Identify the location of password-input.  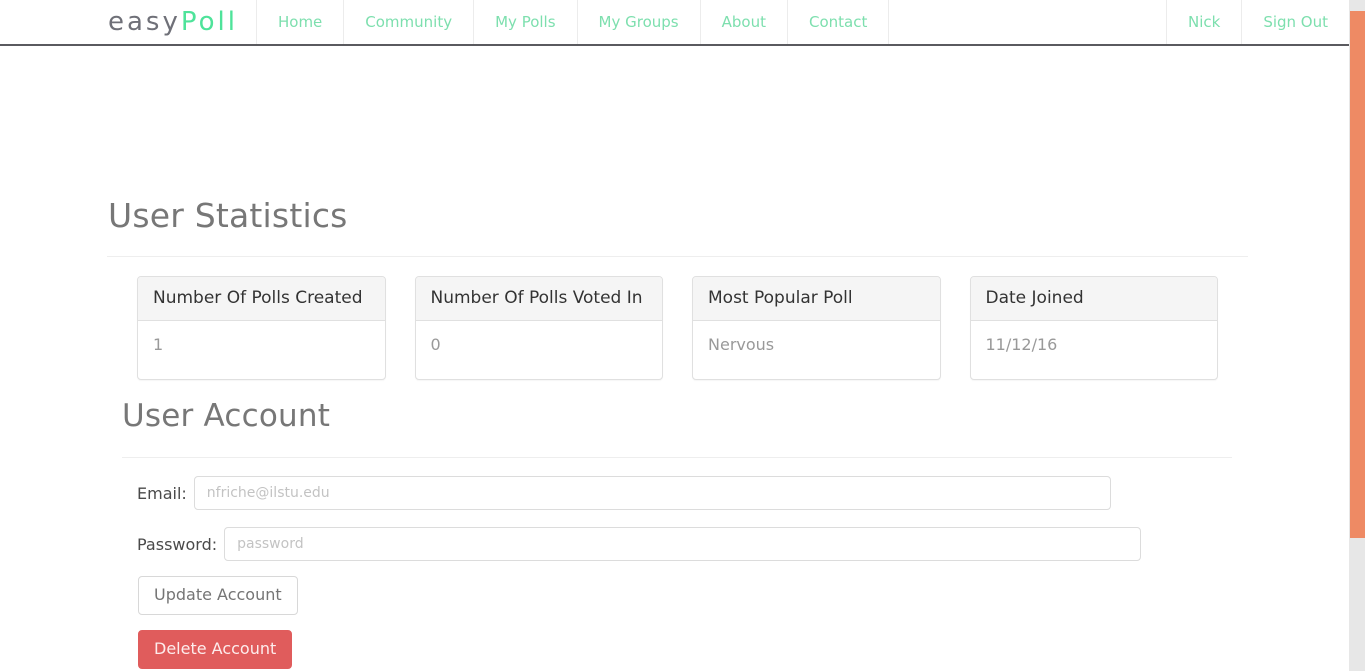
(683, 544).